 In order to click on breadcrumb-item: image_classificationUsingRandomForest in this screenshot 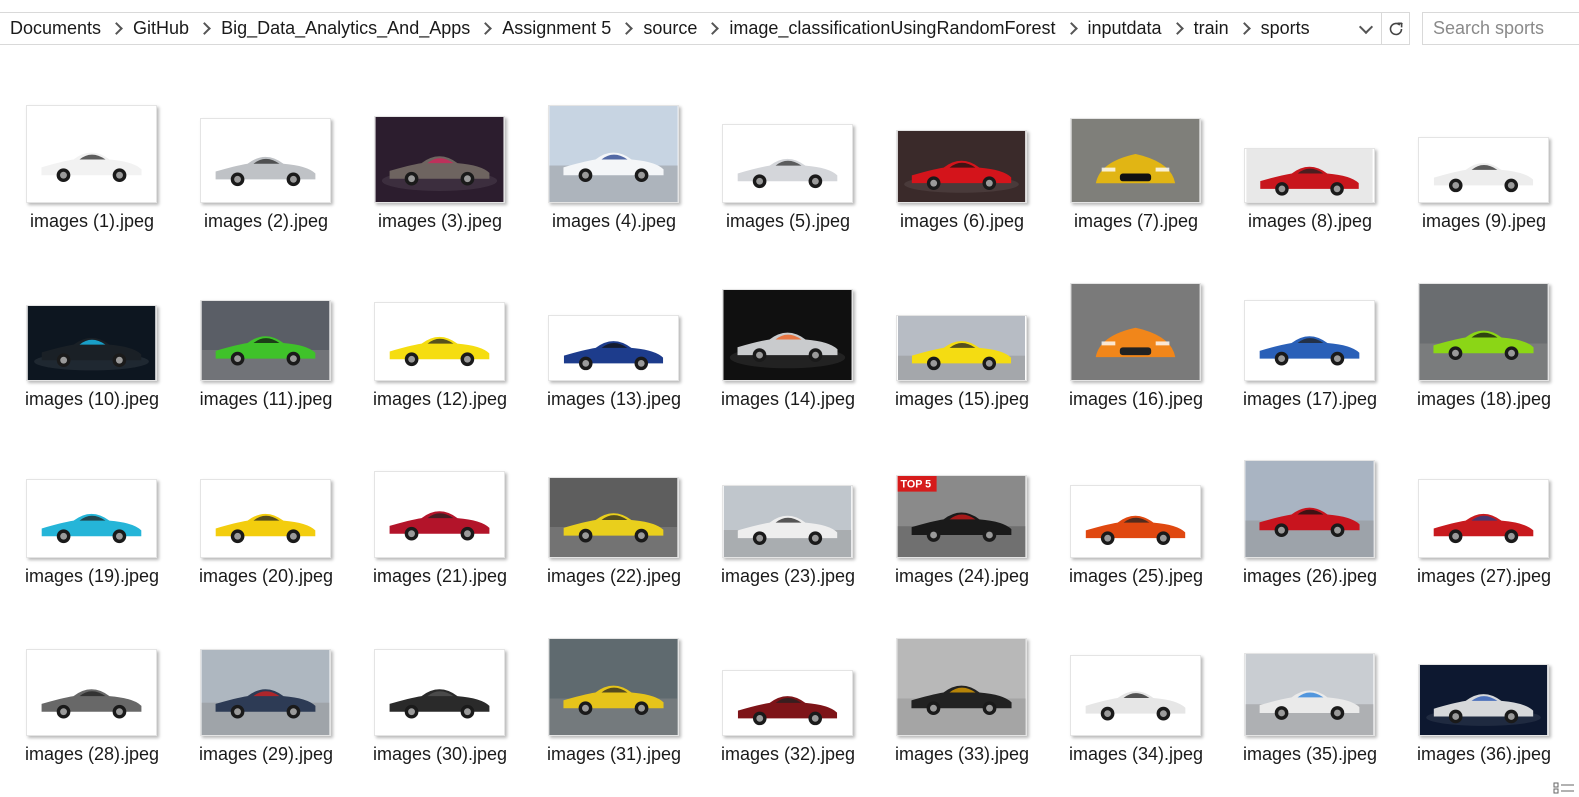, I will do `click(892, 28)`.